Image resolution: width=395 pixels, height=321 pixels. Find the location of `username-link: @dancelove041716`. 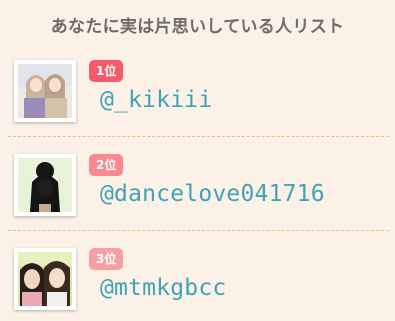

username-link: @dancelove041716 is located at coordinates (212, 194).